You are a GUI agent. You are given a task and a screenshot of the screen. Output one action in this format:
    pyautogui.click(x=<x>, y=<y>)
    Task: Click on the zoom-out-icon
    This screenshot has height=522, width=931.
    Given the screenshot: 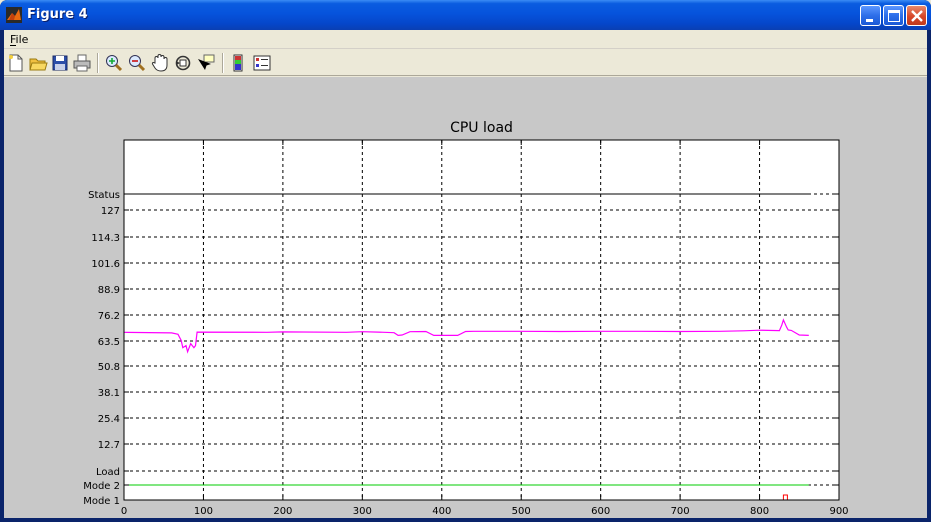 What is the action you would take?
    pyautogui.click(x=137, y=63)
    